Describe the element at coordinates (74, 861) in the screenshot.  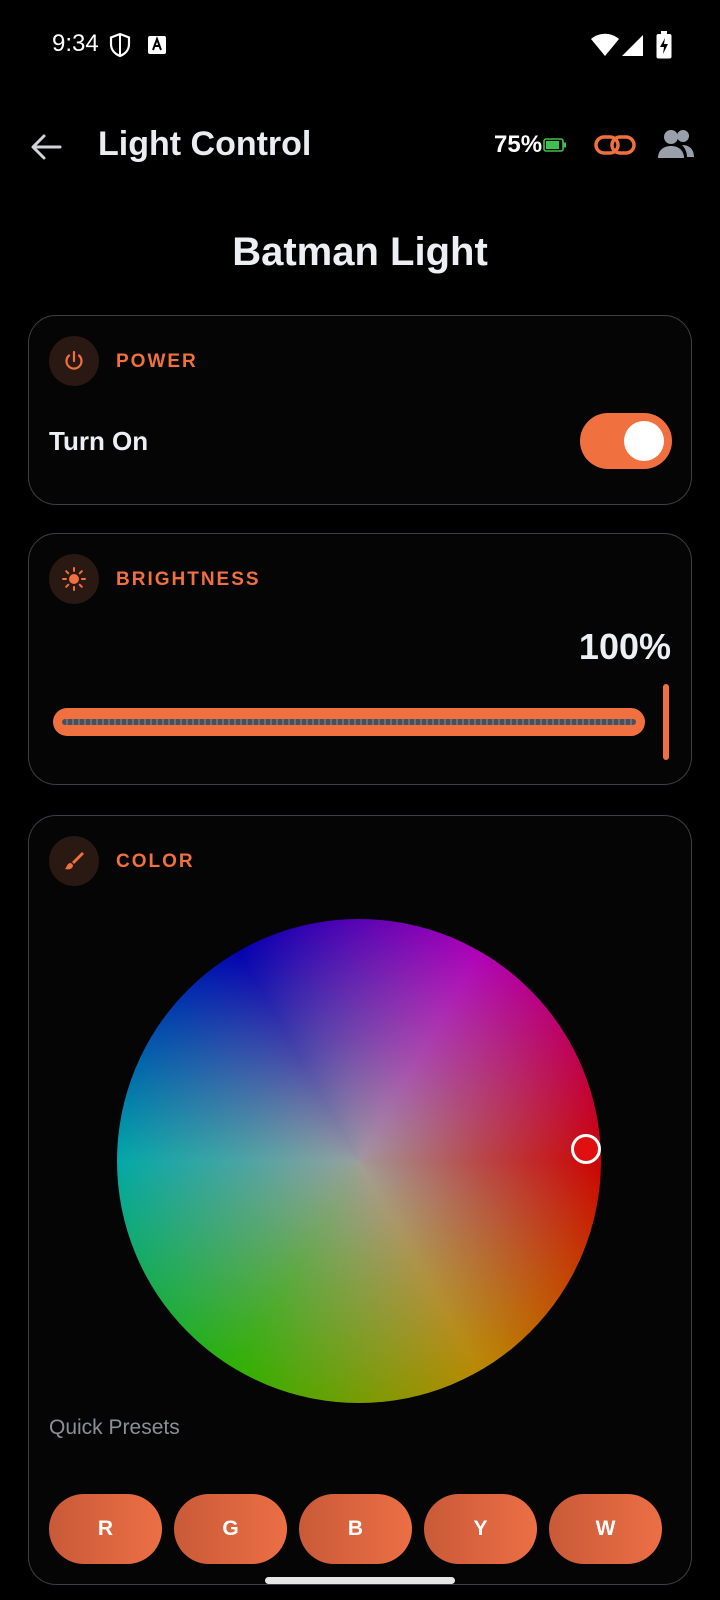
I see `brush-icon` at that location.